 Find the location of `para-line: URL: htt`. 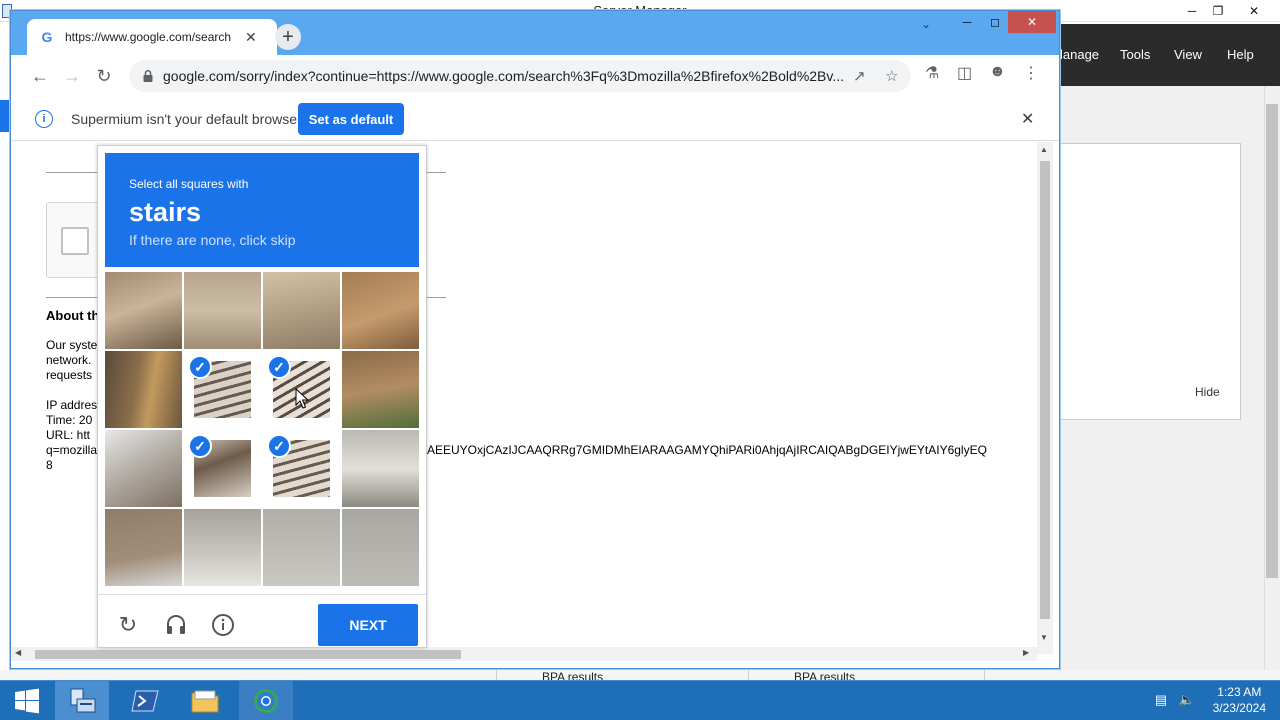

para-line: URL: htt is located at coordinates (68, 435).